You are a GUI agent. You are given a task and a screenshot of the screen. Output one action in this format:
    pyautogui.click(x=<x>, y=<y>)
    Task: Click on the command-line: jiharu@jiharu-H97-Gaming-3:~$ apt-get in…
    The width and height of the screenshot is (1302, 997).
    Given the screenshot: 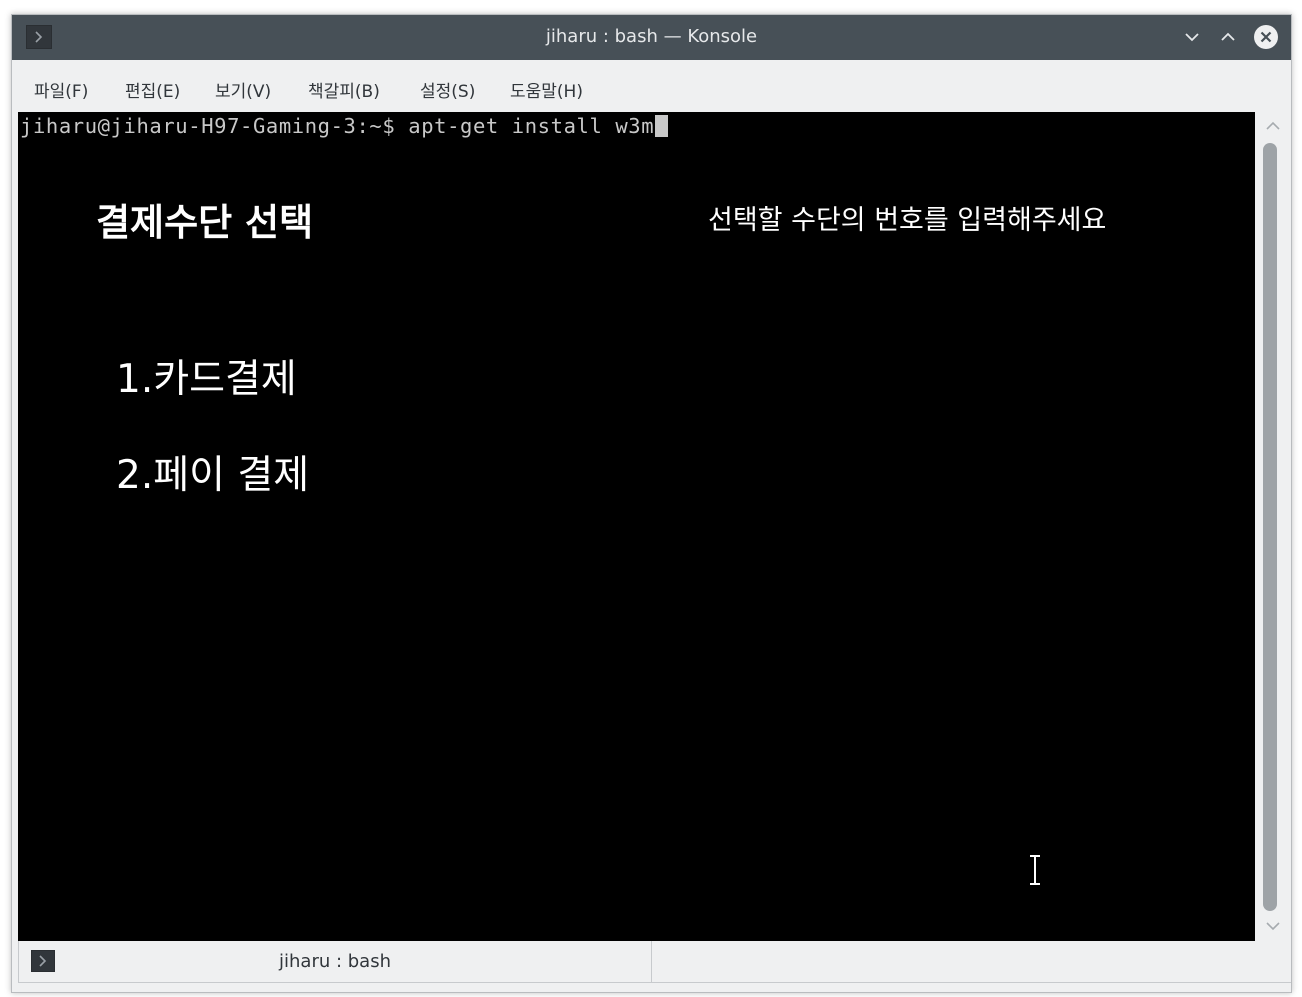 What is the action you would take?
    pyautogui.click(x=344, y=126)
    